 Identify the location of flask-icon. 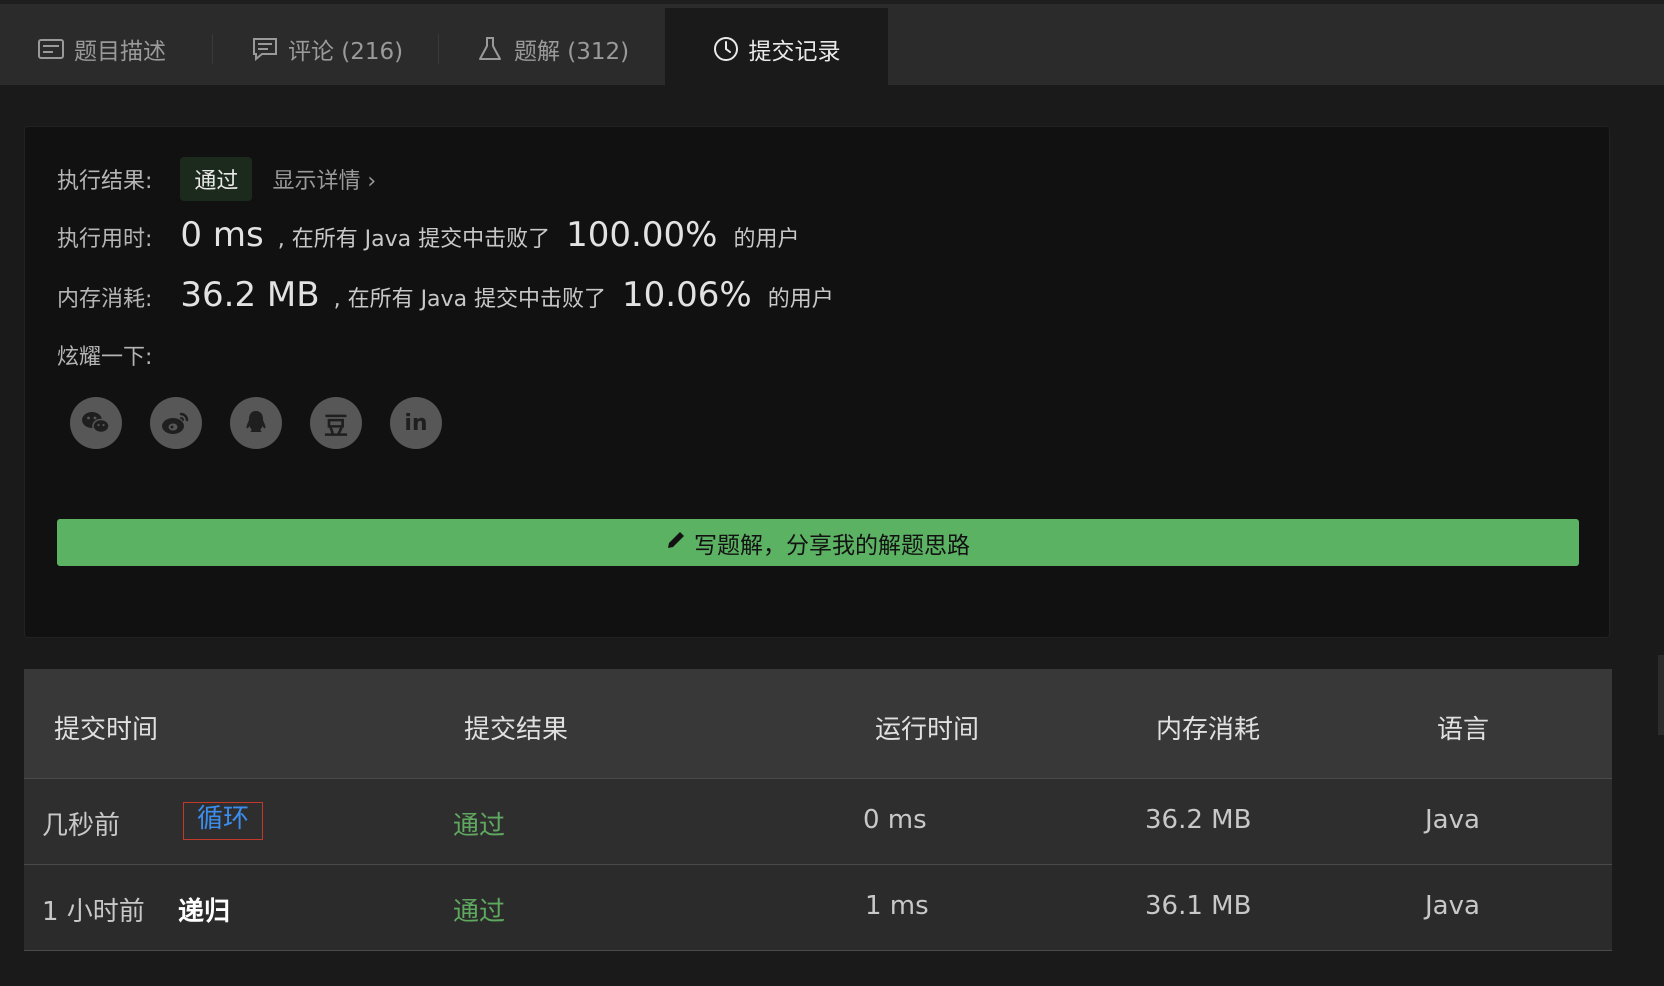
(492, 49).